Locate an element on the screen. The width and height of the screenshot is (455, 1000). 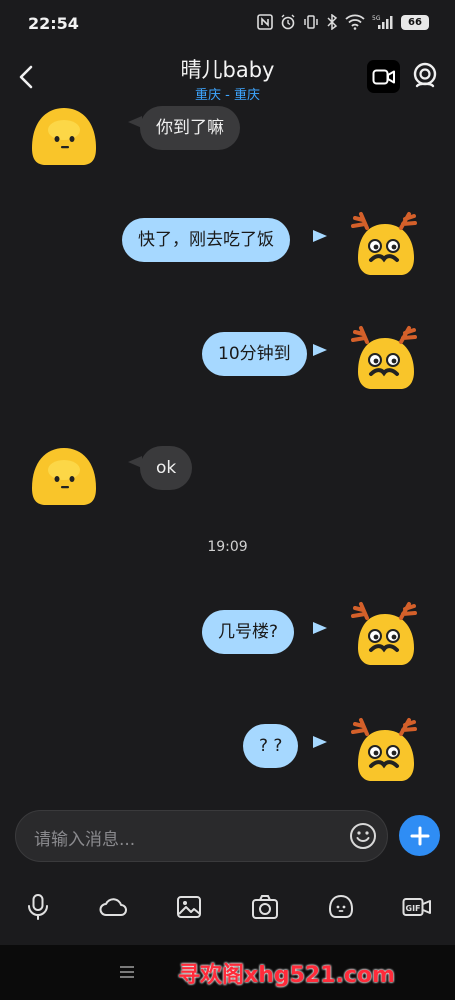
input-toolbar: GIF is located at coordinates (227, 908).